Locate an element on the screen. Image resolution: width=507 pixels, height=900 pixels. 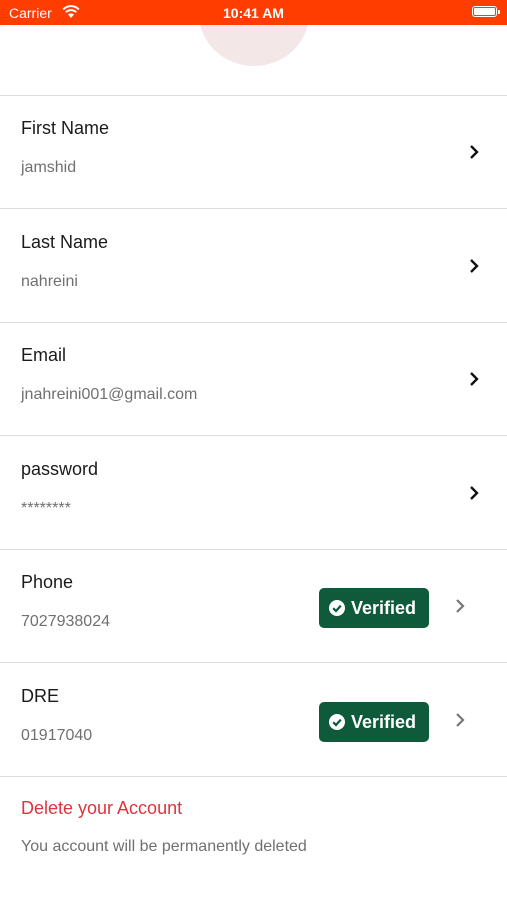
status-bar: Carrier 10:41 AM is located at coordinates (253, 12).